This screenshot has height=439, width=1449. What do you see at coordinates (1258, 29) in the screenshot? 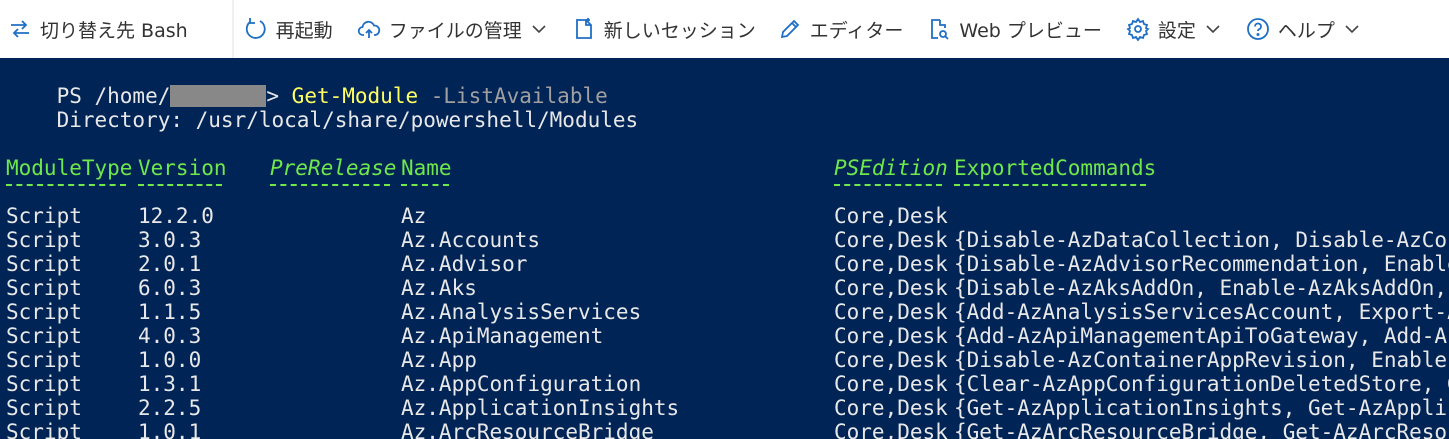
I see `help-icon` at bounding box center [1258, 29].